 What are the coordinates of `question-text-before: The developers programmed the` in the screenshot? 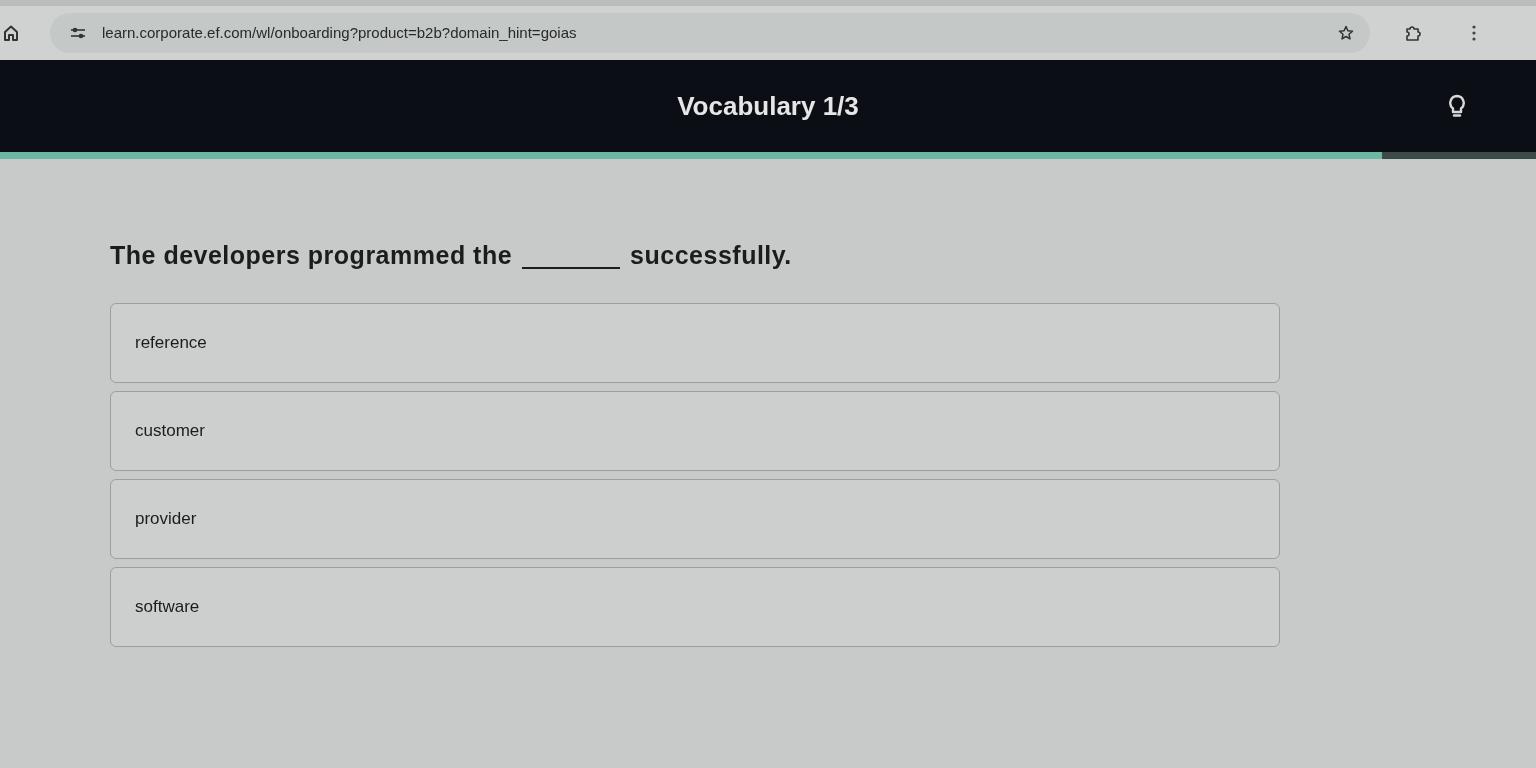 It's located at (311, 255).